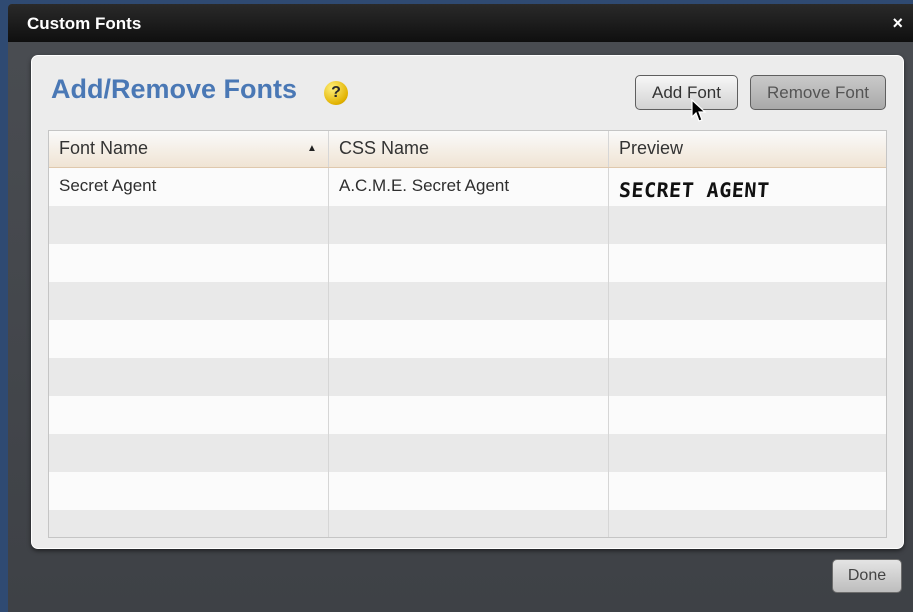 The width and height of the screenshot is (913, 612). I want to click on mouse-pointer-icon, so click(699, 110).